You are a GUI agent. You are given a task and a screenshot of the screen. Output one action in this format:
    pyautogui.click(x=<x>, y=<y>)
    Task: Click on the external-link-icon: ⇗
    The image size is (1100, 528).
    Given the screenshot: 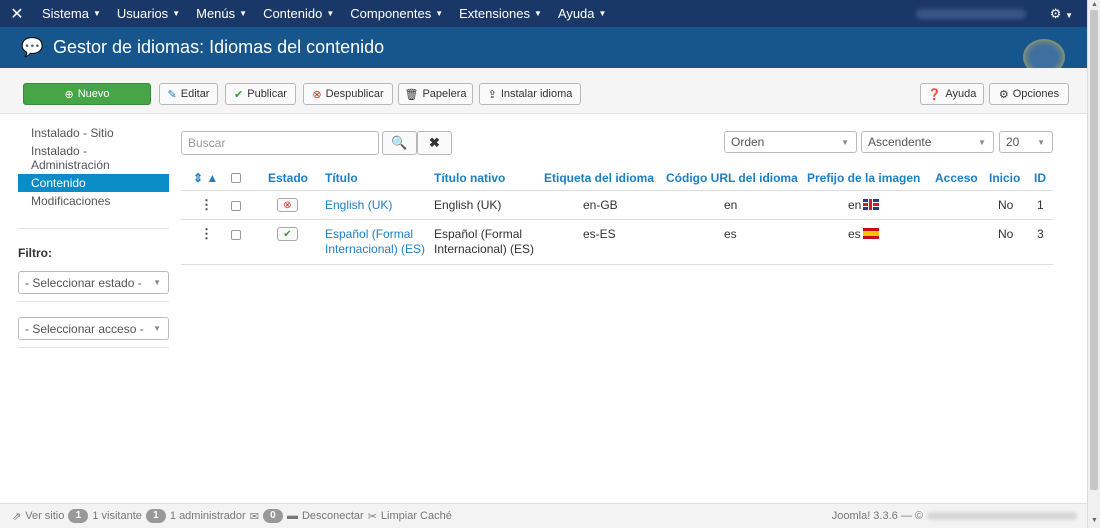 What is the action you would take?
    pyautogui.click(x=17, y=516)
    